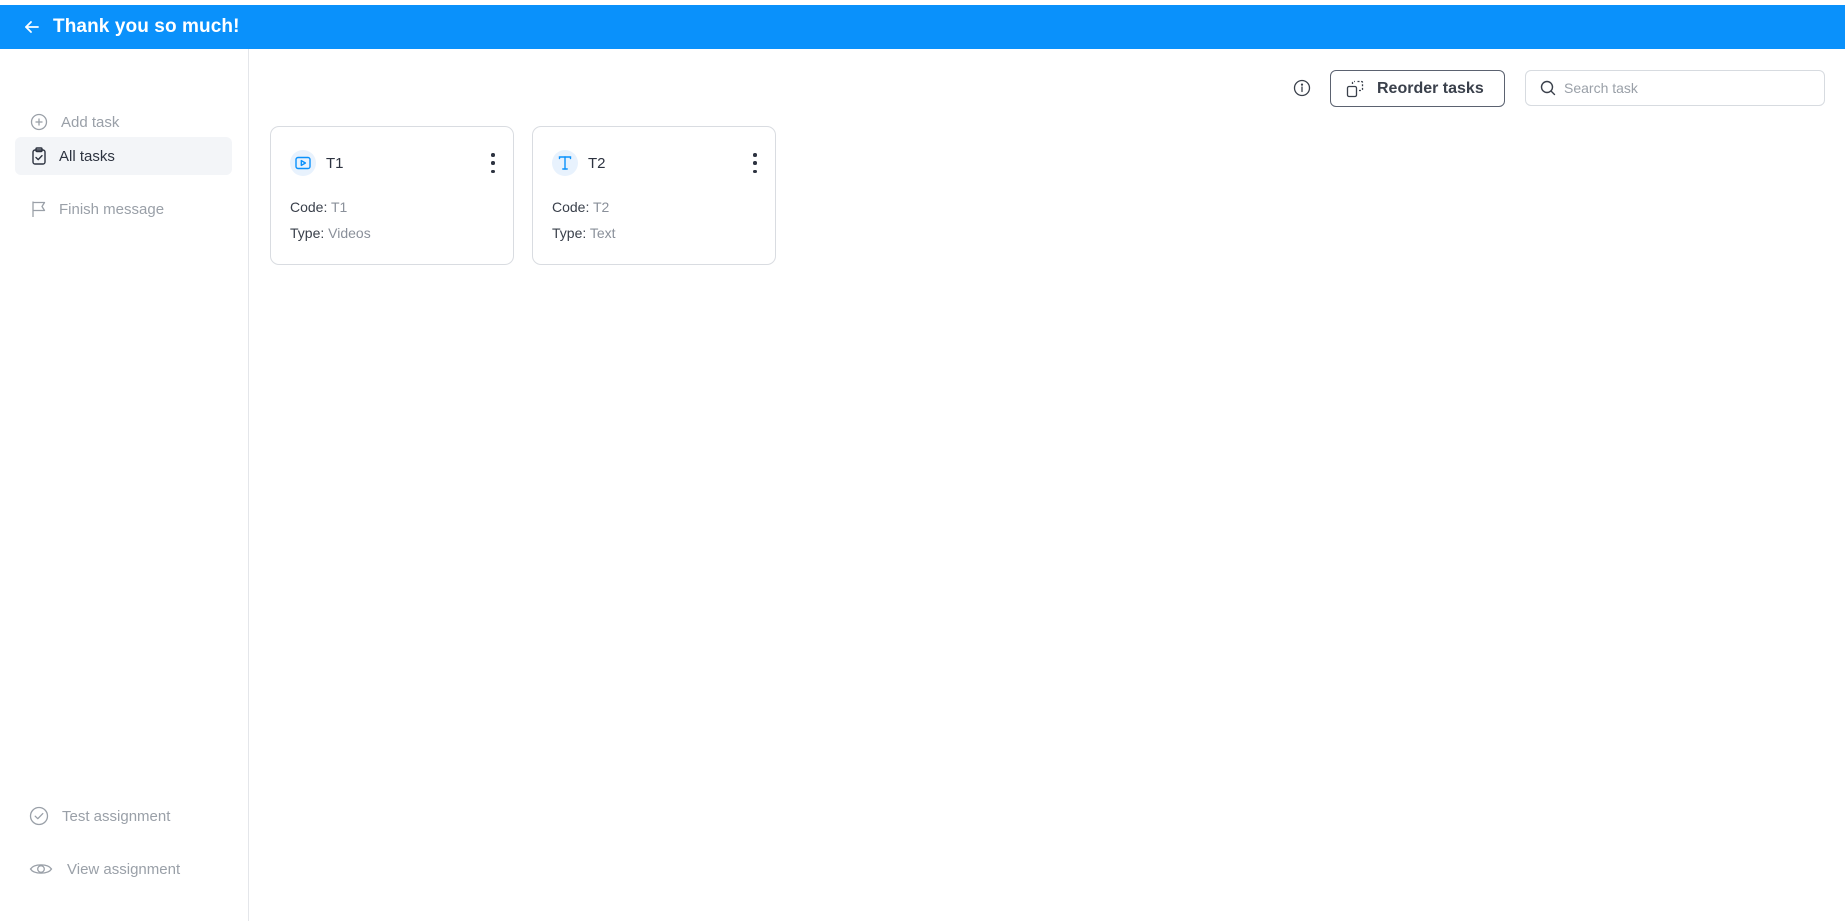  I want to click on task-code-value: T1, so click(339, 207).